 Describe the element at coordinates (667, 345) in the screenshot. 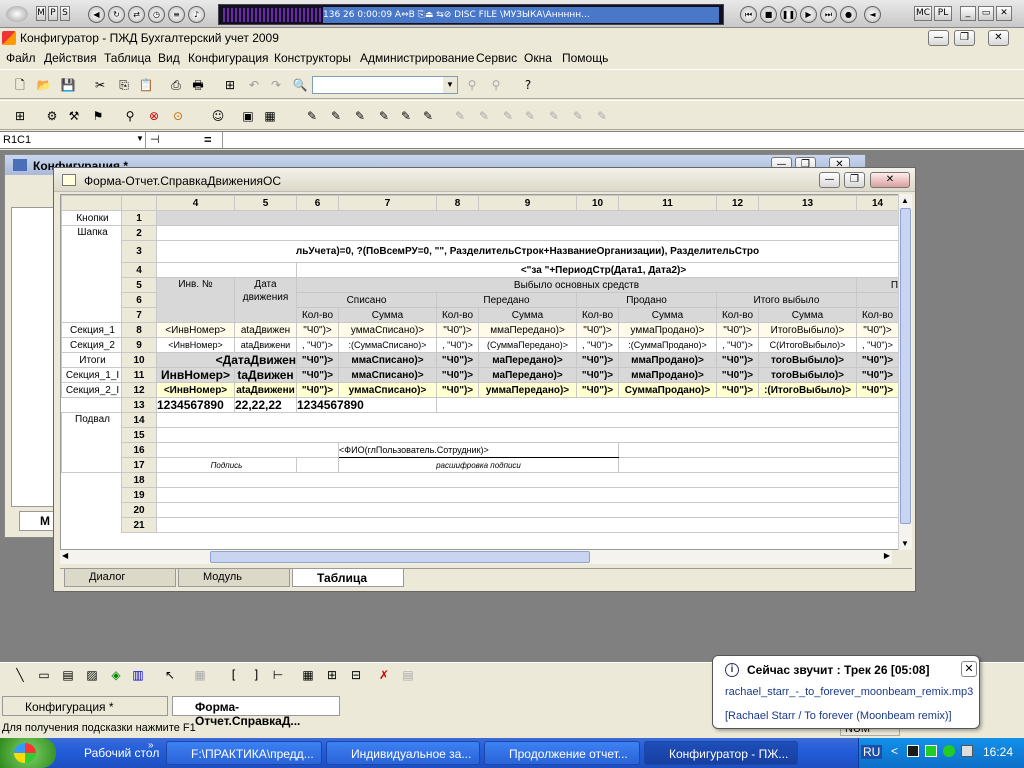

I see `table-cell: :(СуммаПродано)>` at that location.